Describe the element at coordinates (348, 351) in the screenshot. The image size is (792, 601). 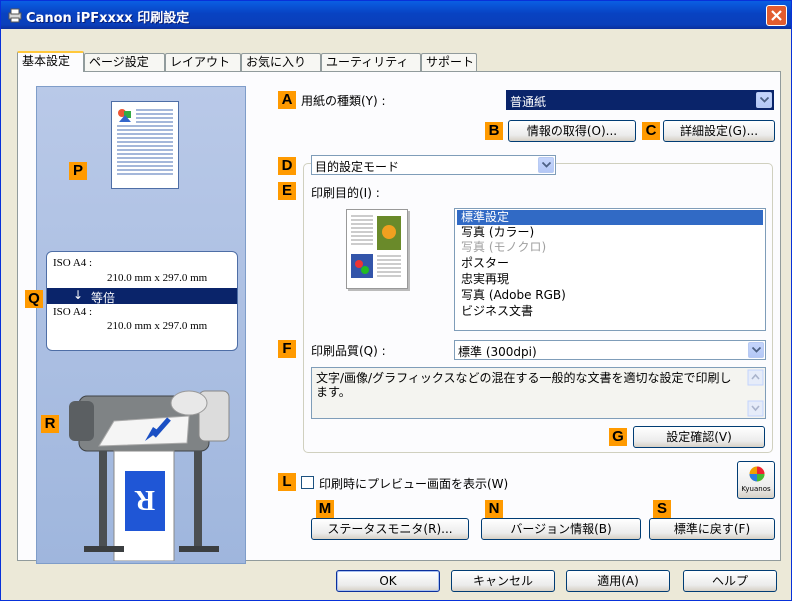
I see `print-quality-label: 印刷品質(Q) :` at that location.